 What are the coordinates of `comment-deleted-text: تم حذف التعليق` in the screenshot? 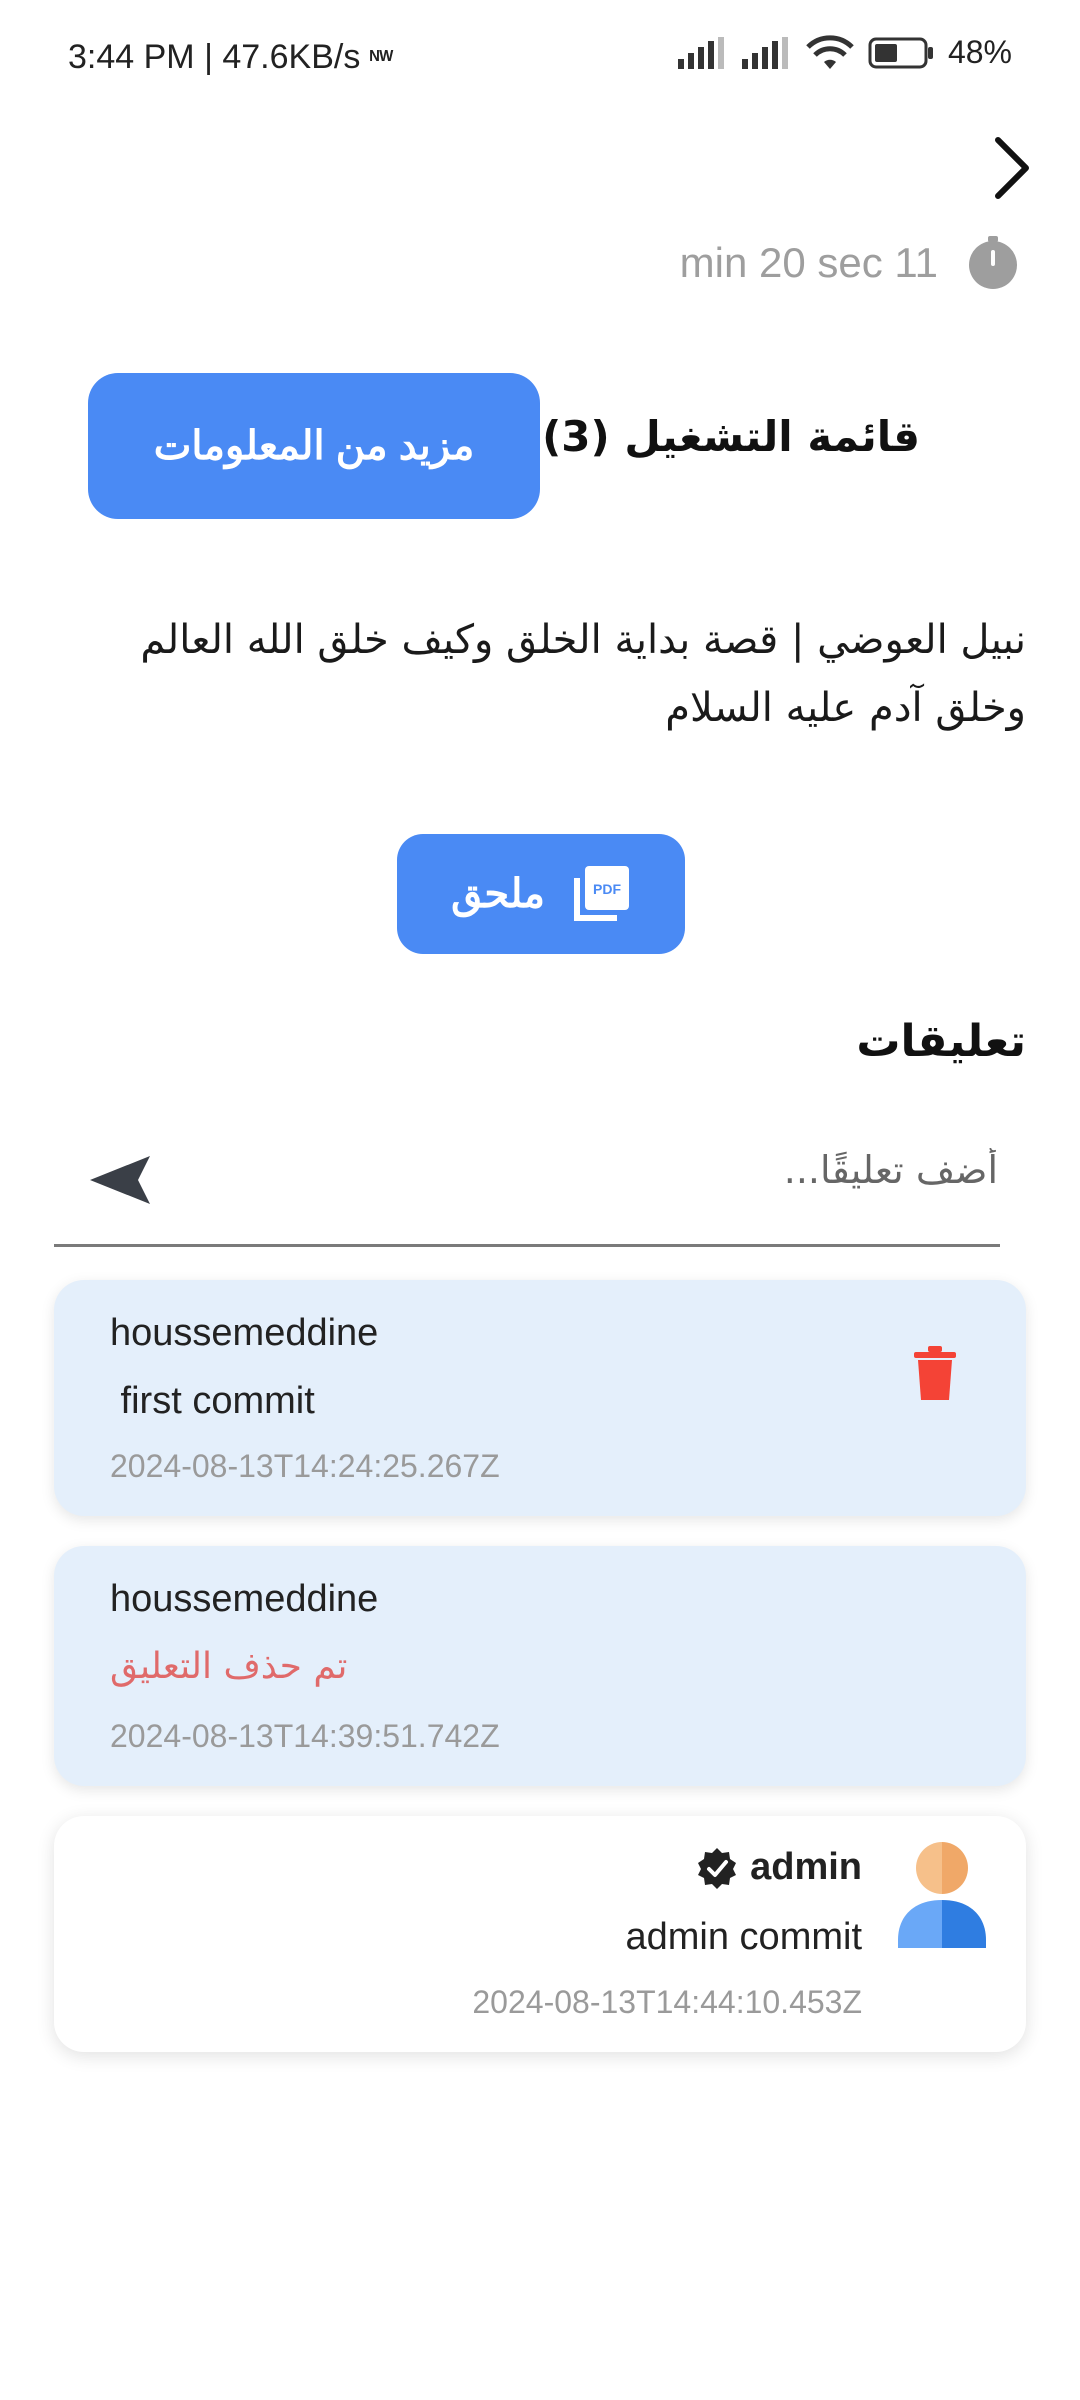 It's located at (229, 1666).